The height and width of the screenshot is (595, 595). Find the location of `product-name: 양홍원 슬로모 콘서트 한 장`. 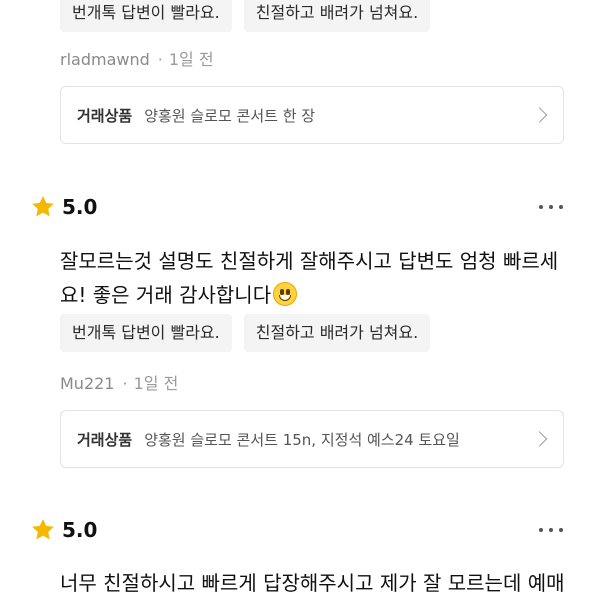

product-name: 양홍원 슬로모 콘서트 한 장 is located at coordinates (230, 115).